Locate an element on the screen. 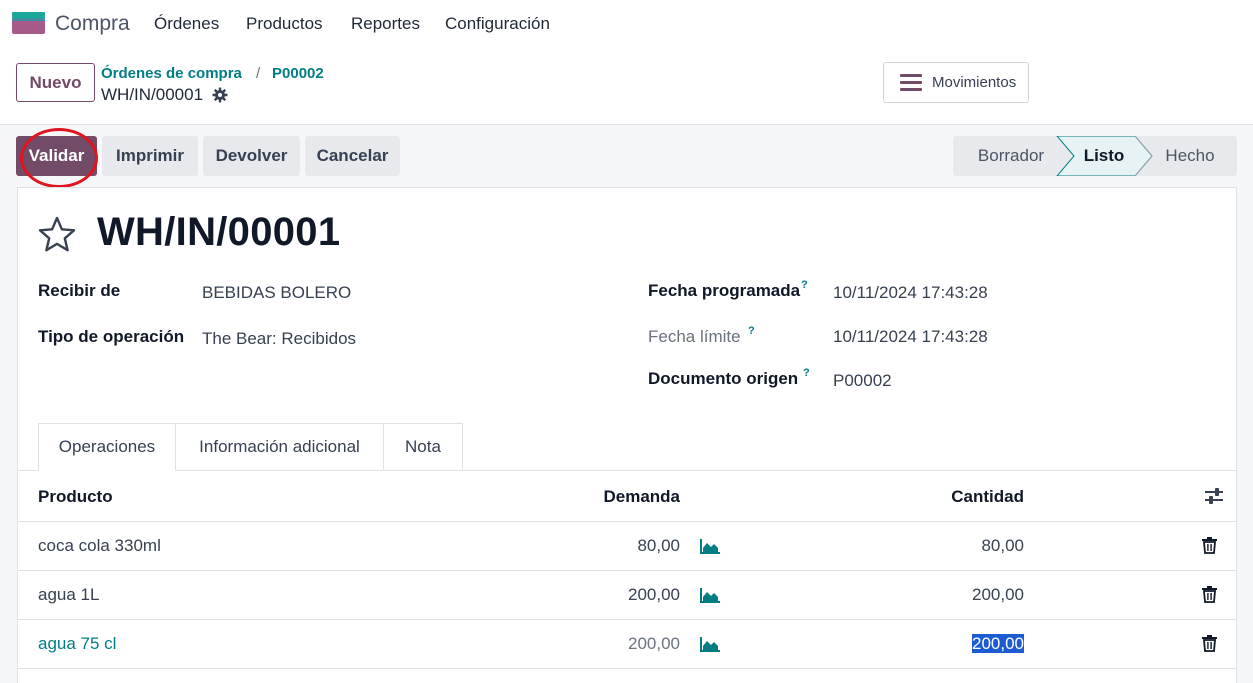 Image resolution: width=1253 pixels, height=683 pixels. stage-ready: Listo is located at coordinates (1104, 156).